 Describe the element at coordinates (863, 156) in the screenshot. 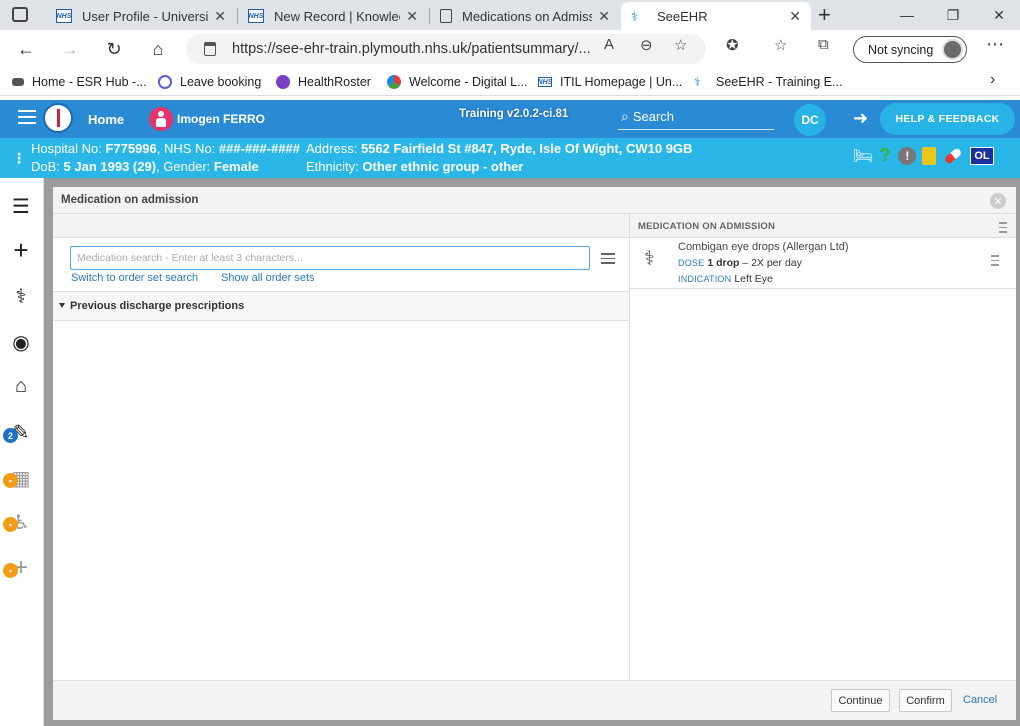

I see `bed-icon: 🛏` at that location.